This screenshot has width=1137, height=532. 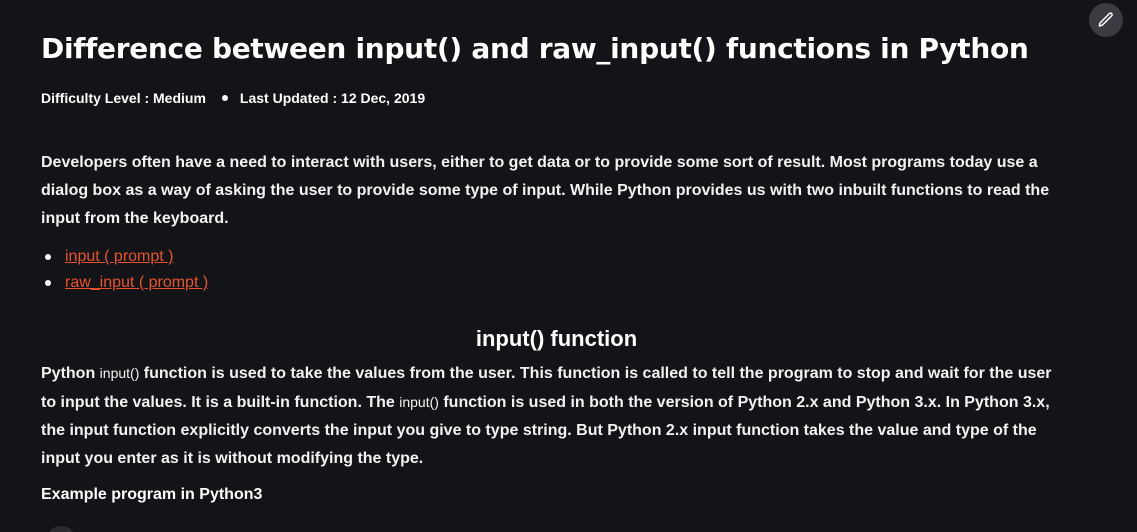 I want to click on paragraph-text: Python, so click(x=70, y=373).